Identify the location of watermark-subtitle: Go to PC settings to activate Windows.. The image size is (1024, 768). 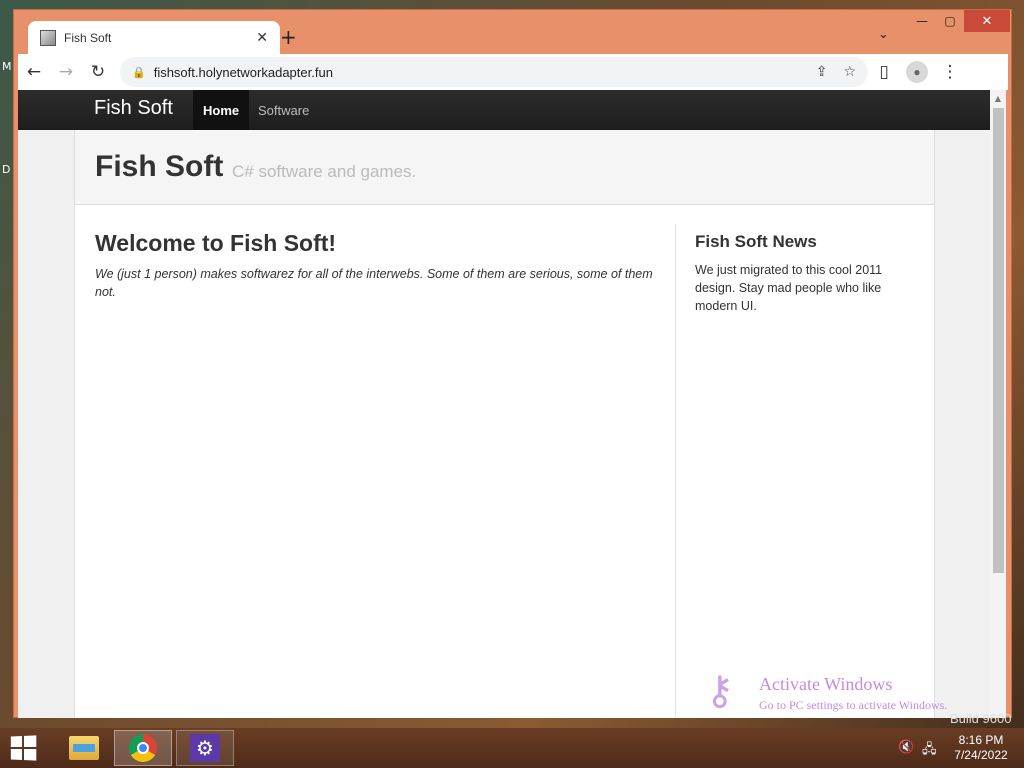
(853, 705).